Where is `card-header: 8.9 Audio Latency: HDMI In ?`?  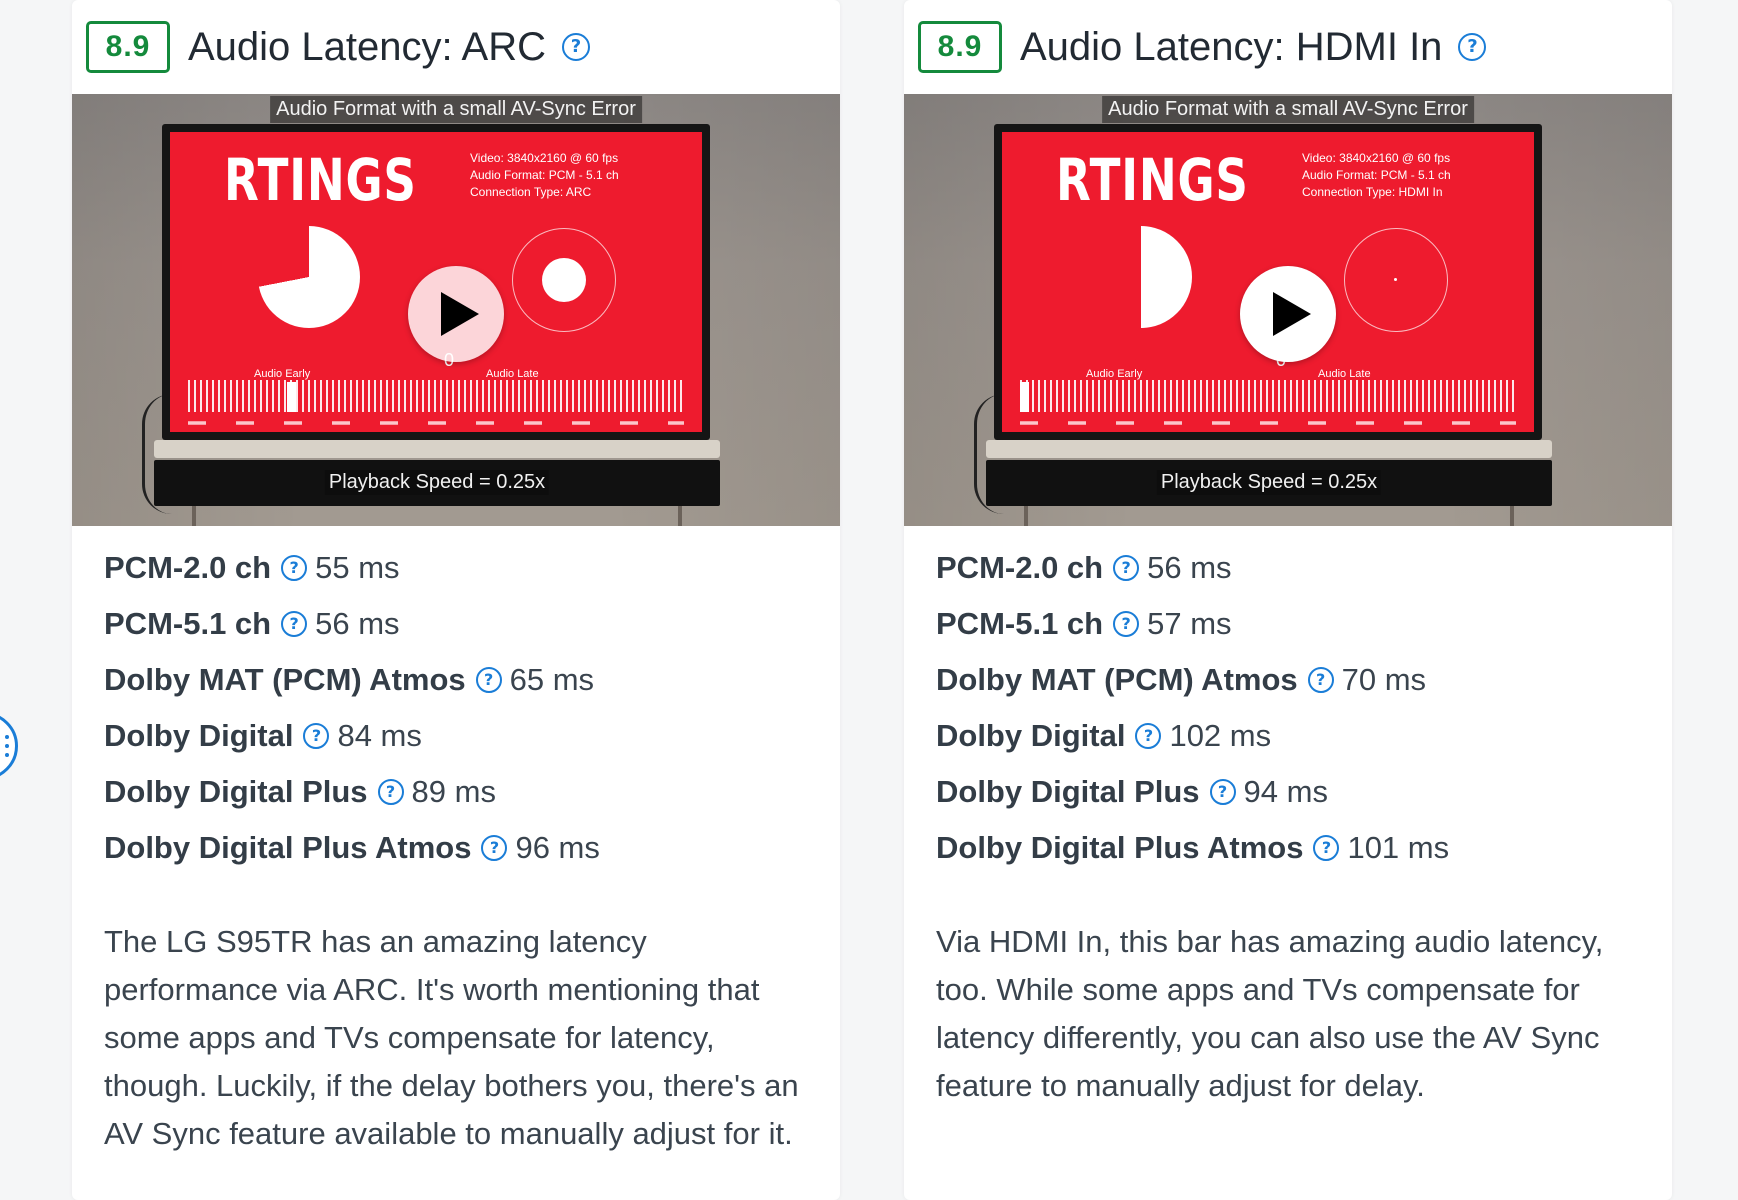
card-header: 8.9 Audio Latency: HDMI In ? is located at coordinates (1288, 47).